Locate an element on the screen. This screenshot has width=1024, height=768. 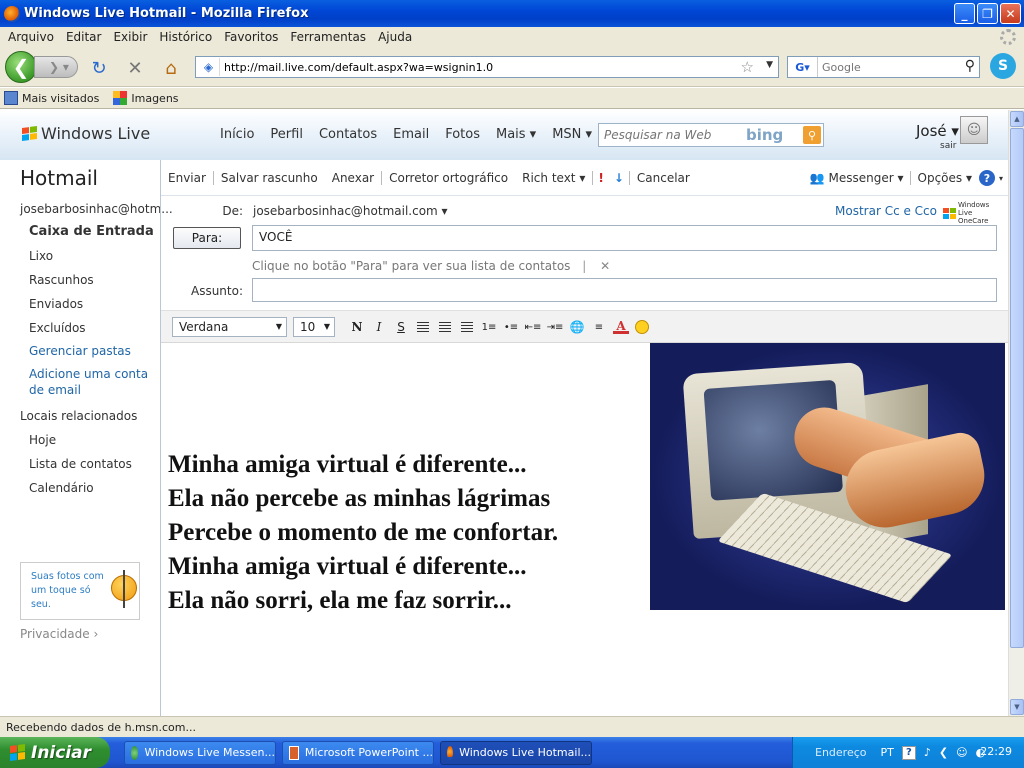
options-button: Opções ▾ is located at coordinates (945, 178).